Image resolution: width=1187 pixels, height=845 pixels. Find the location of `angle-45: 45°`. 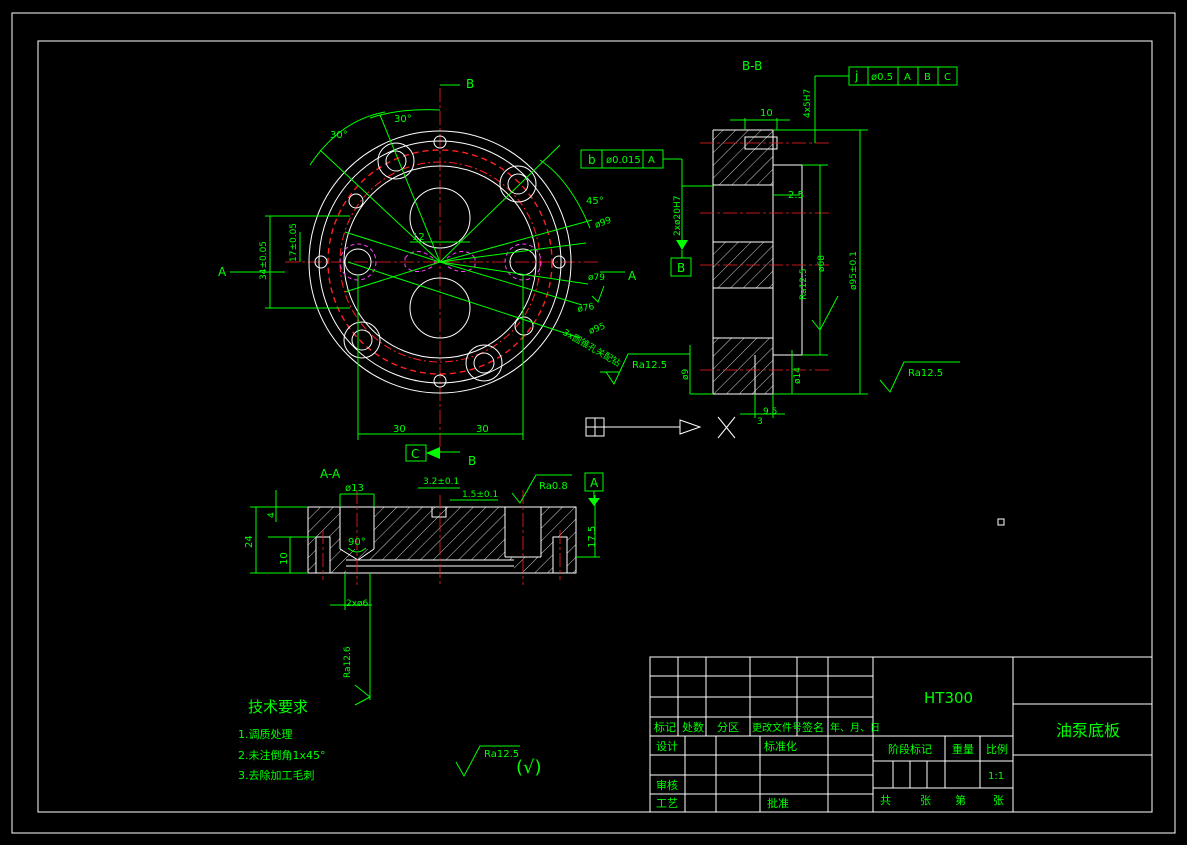

angle-45: 45° is located at coordinates (595, 201).